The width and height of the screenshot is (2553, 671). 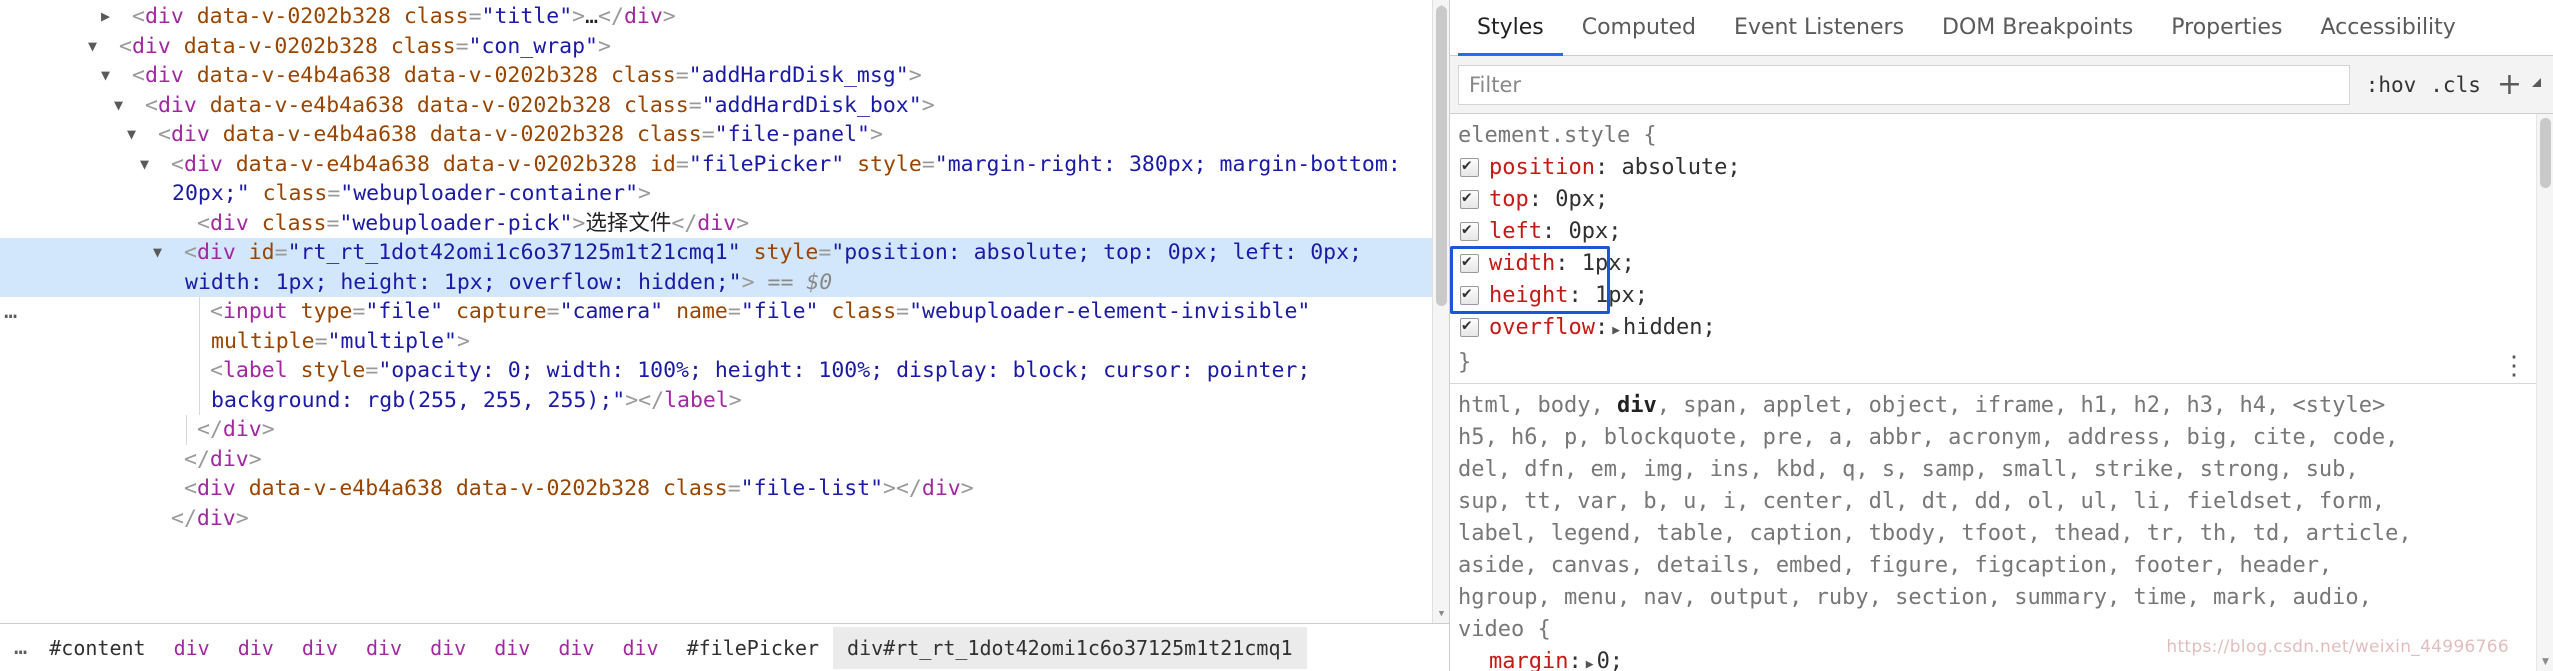 What do you see at coordinates (192, 648) in the screenshot?
I see `breadcrumb-div-1: div` at bounding box center [192, 648].